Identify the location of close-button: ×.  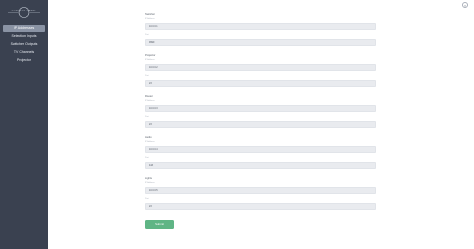
(465, 5).